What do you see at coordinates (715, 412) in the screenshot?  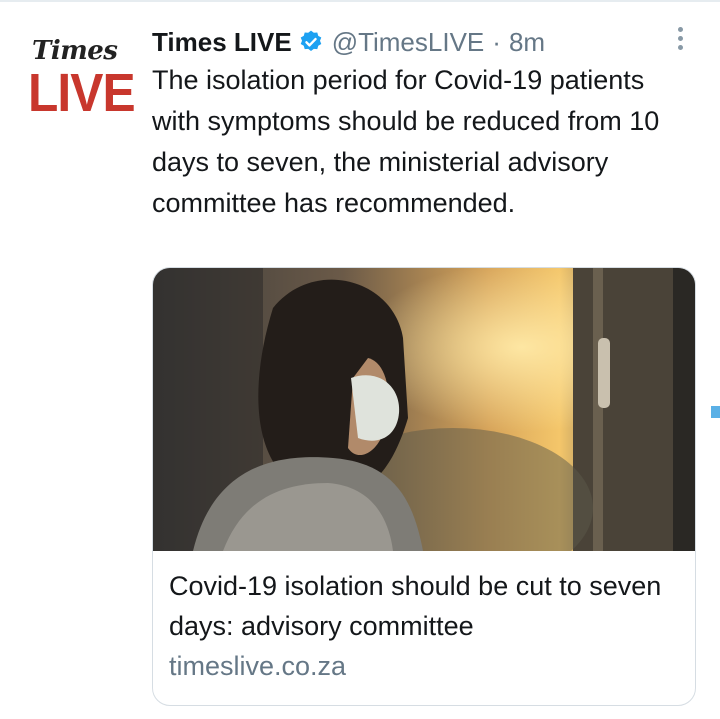 I see `scroll-indicator` at bounding box center [715, 412].